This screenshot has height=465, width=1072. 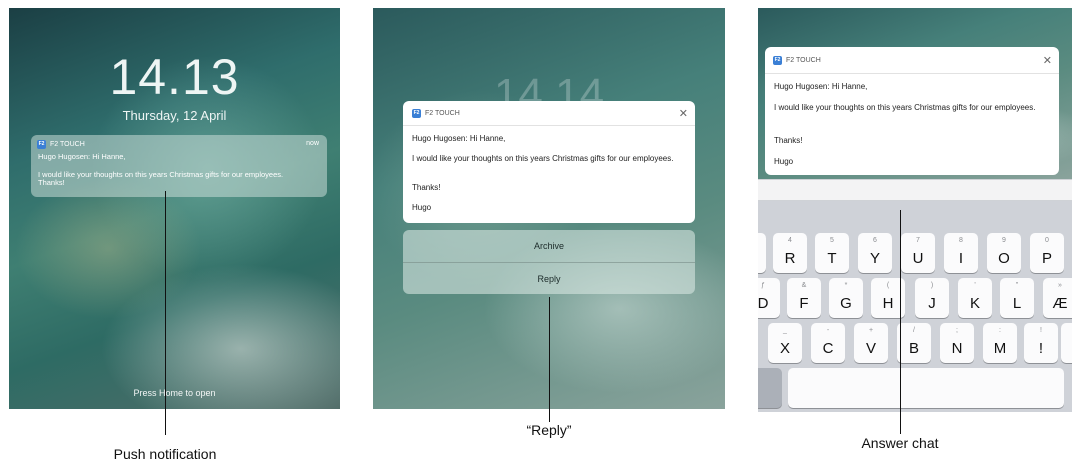 I want to click on caption-reply: “Reply”, so click(x=549, y=430).